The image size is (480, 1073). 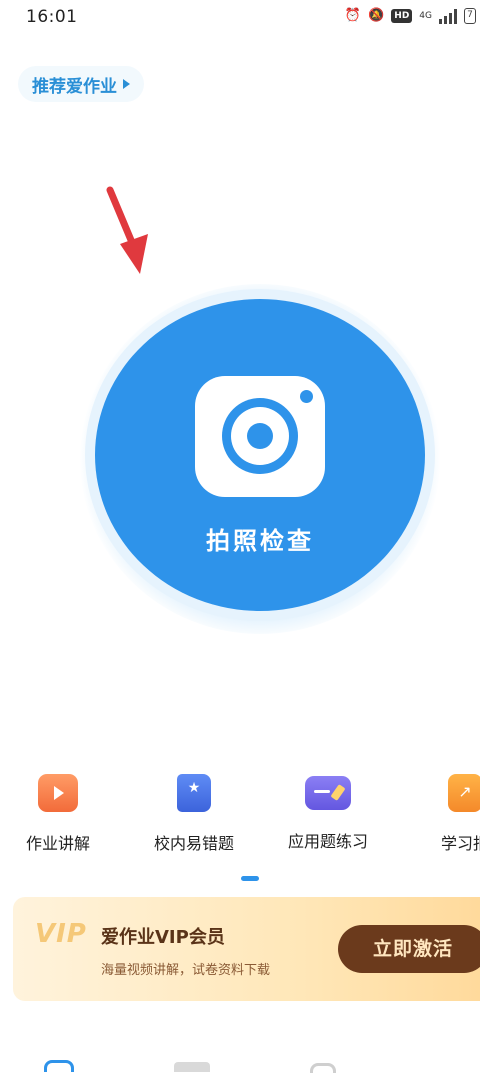 What do you see at coordinates (353, 15) in the screenshot?
I see `alarm-icon: ⏰` at bounding box center [353, 15].